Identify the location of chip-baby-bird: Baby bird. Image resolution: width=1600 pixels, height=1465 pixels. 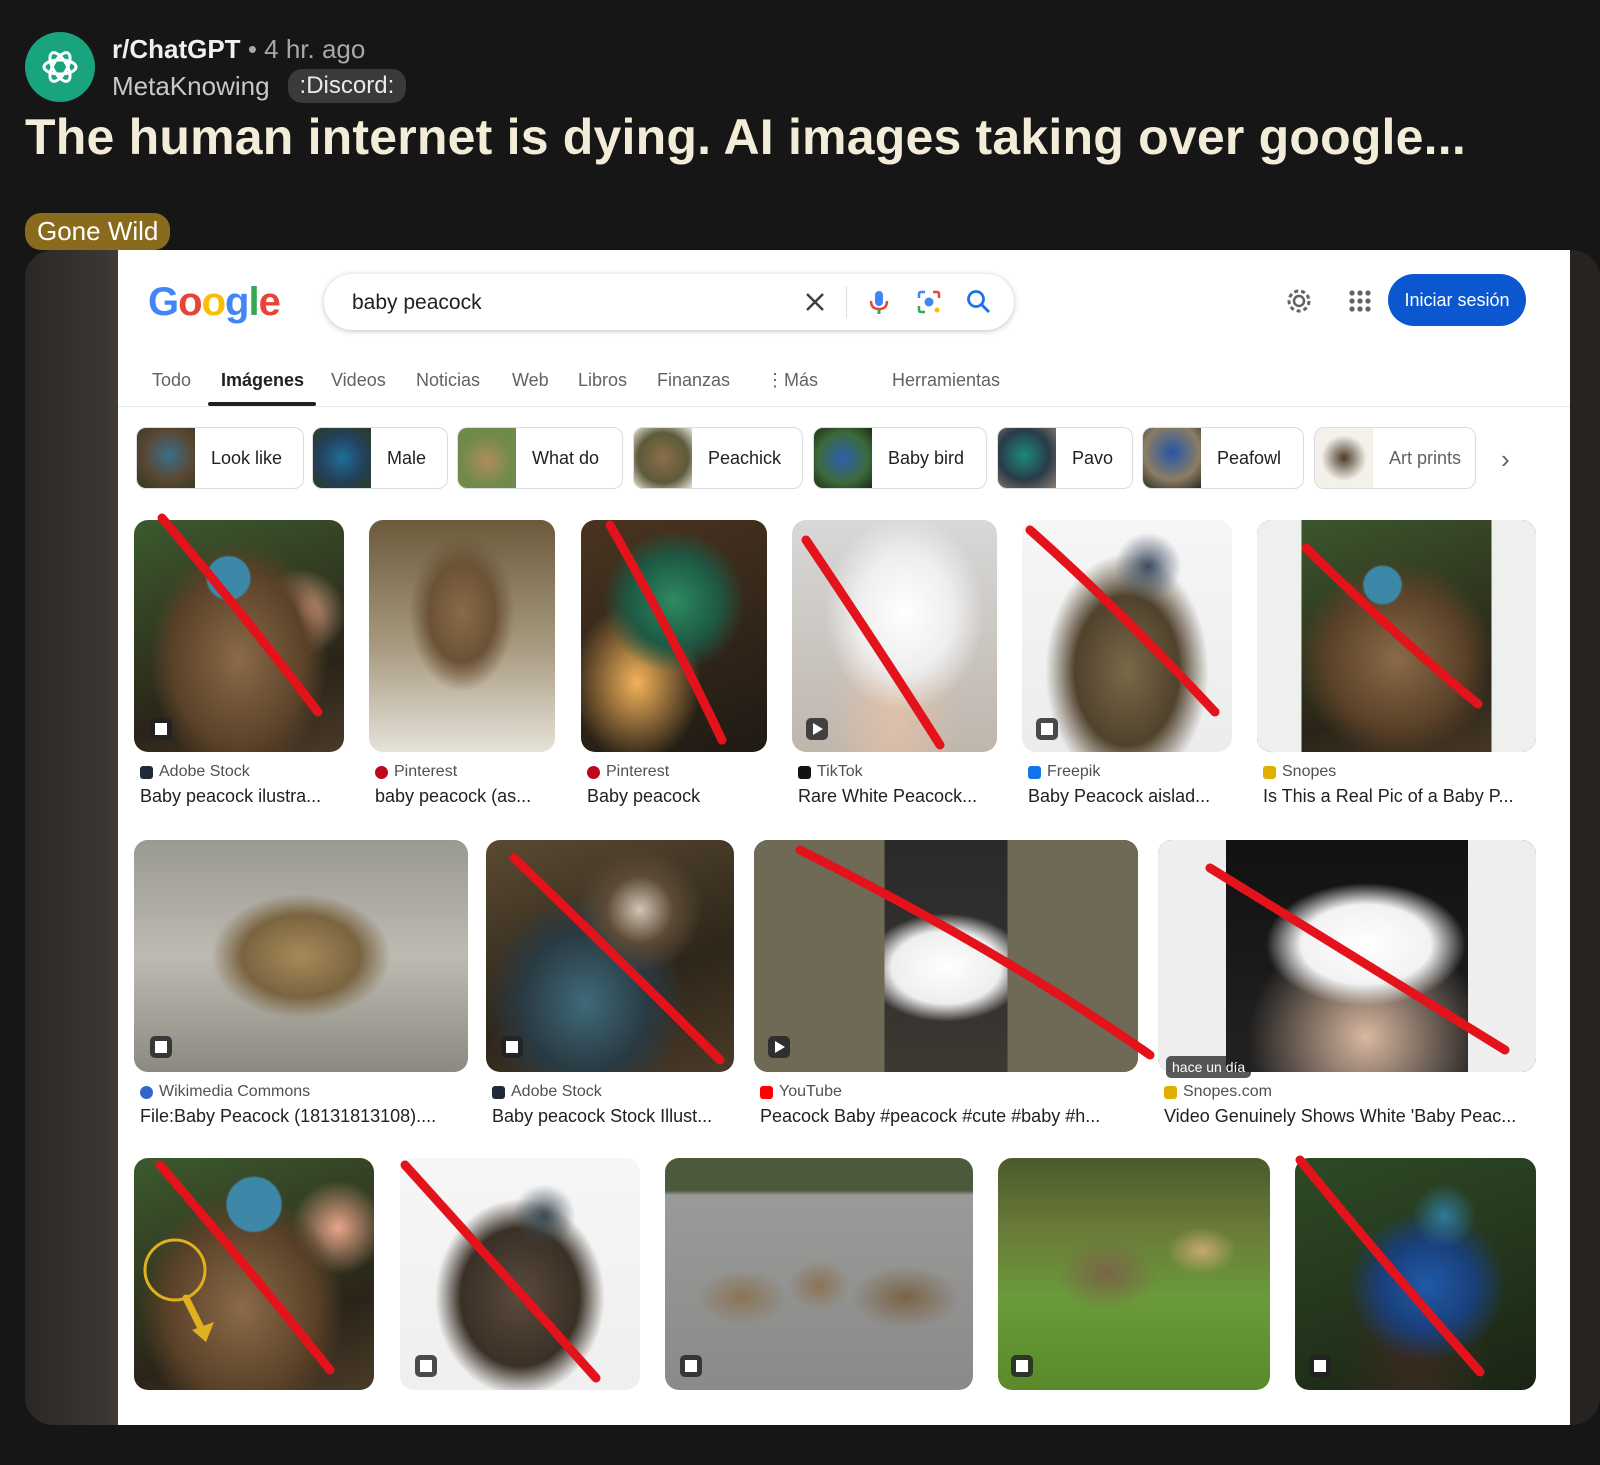
(900, 458).